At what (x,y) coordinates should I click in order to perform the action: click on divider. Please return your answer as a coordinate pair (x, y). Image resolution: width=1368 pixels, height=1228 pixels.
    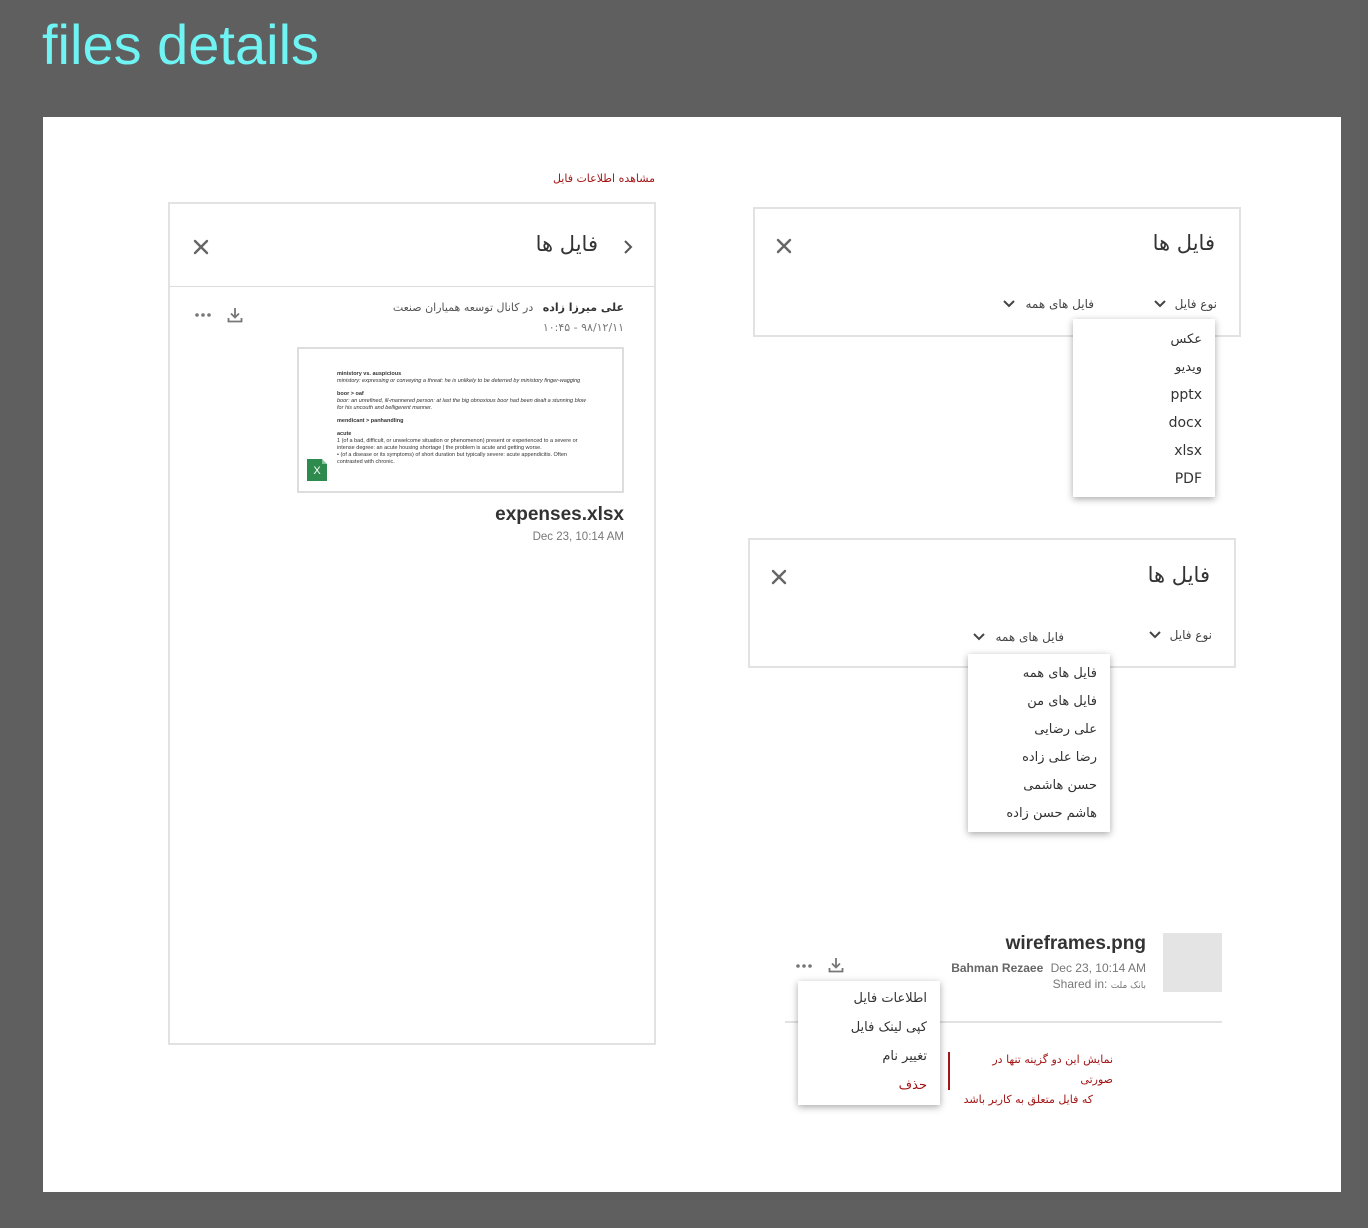
    Looking at the image, I should click on (412, 286).